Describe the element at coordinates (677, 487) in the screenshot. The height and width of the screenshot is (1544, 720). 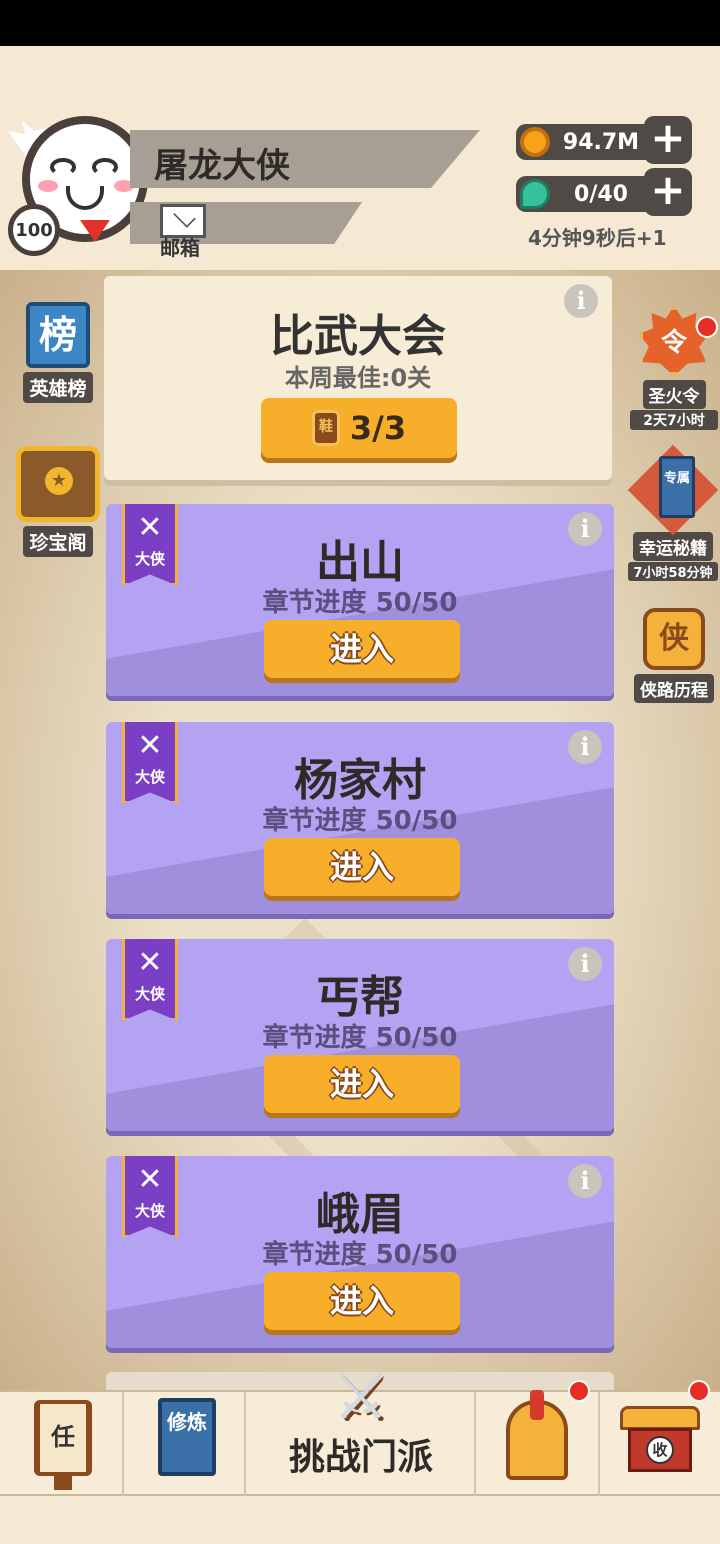
I see `book-exclusive-text: 专属` at that location.